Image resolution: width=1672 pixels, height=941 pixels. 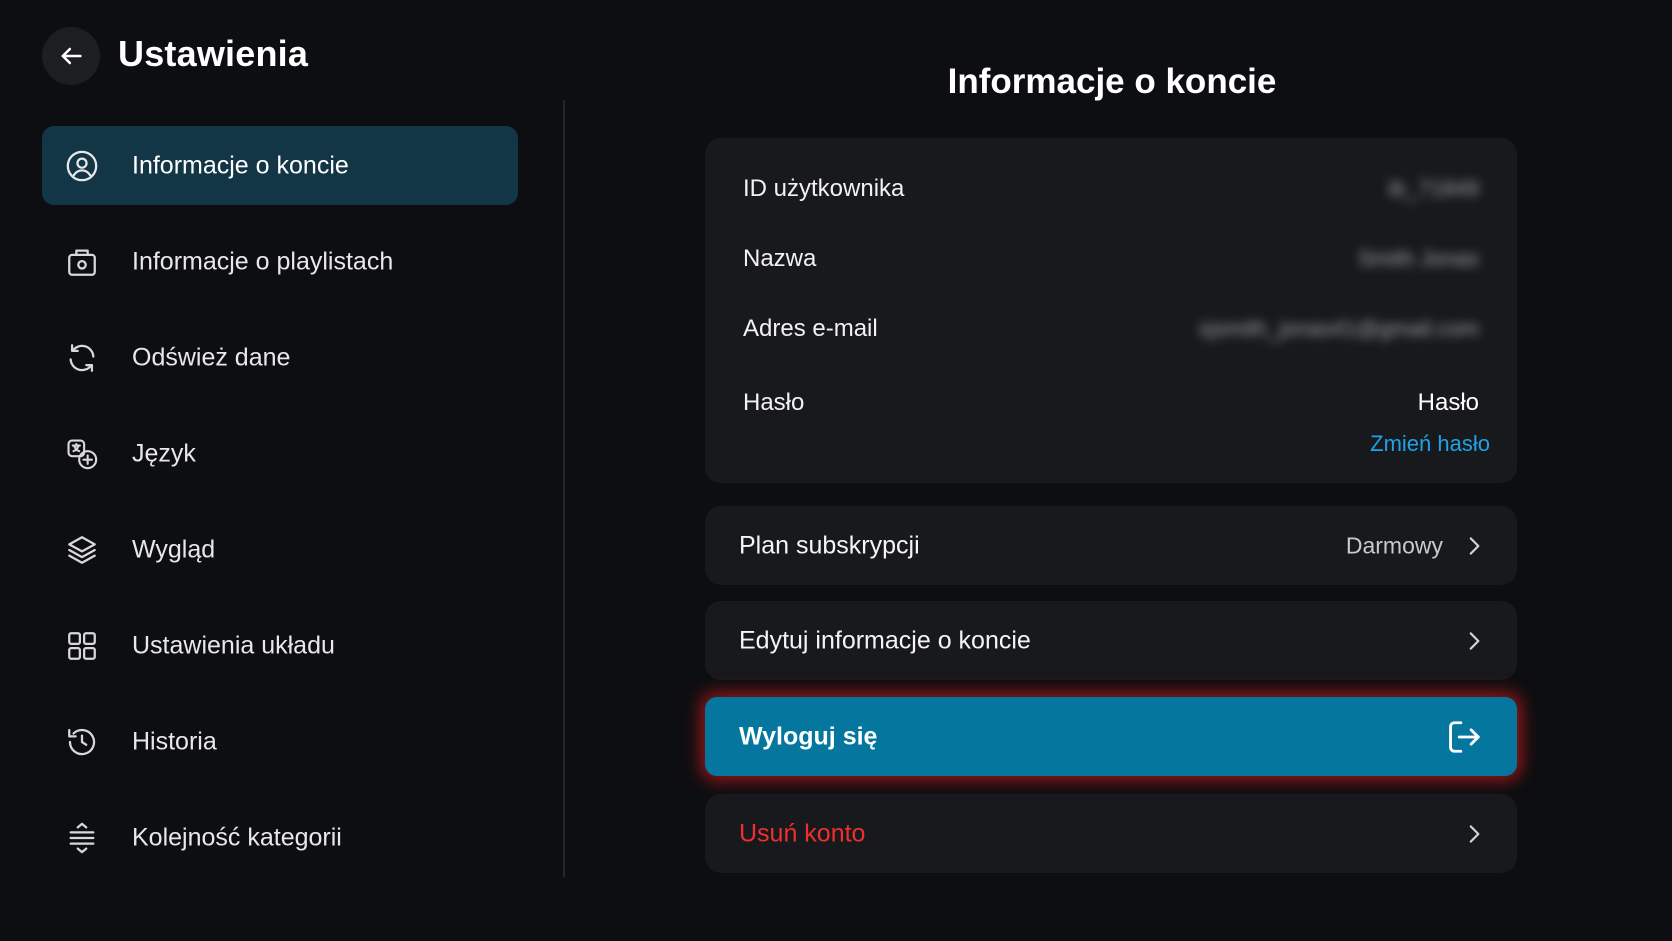 What do you see at coordinates (280, 453) in the screenshot?
I see `sidebar-item-language: Język` at bounding box center [280, 453].